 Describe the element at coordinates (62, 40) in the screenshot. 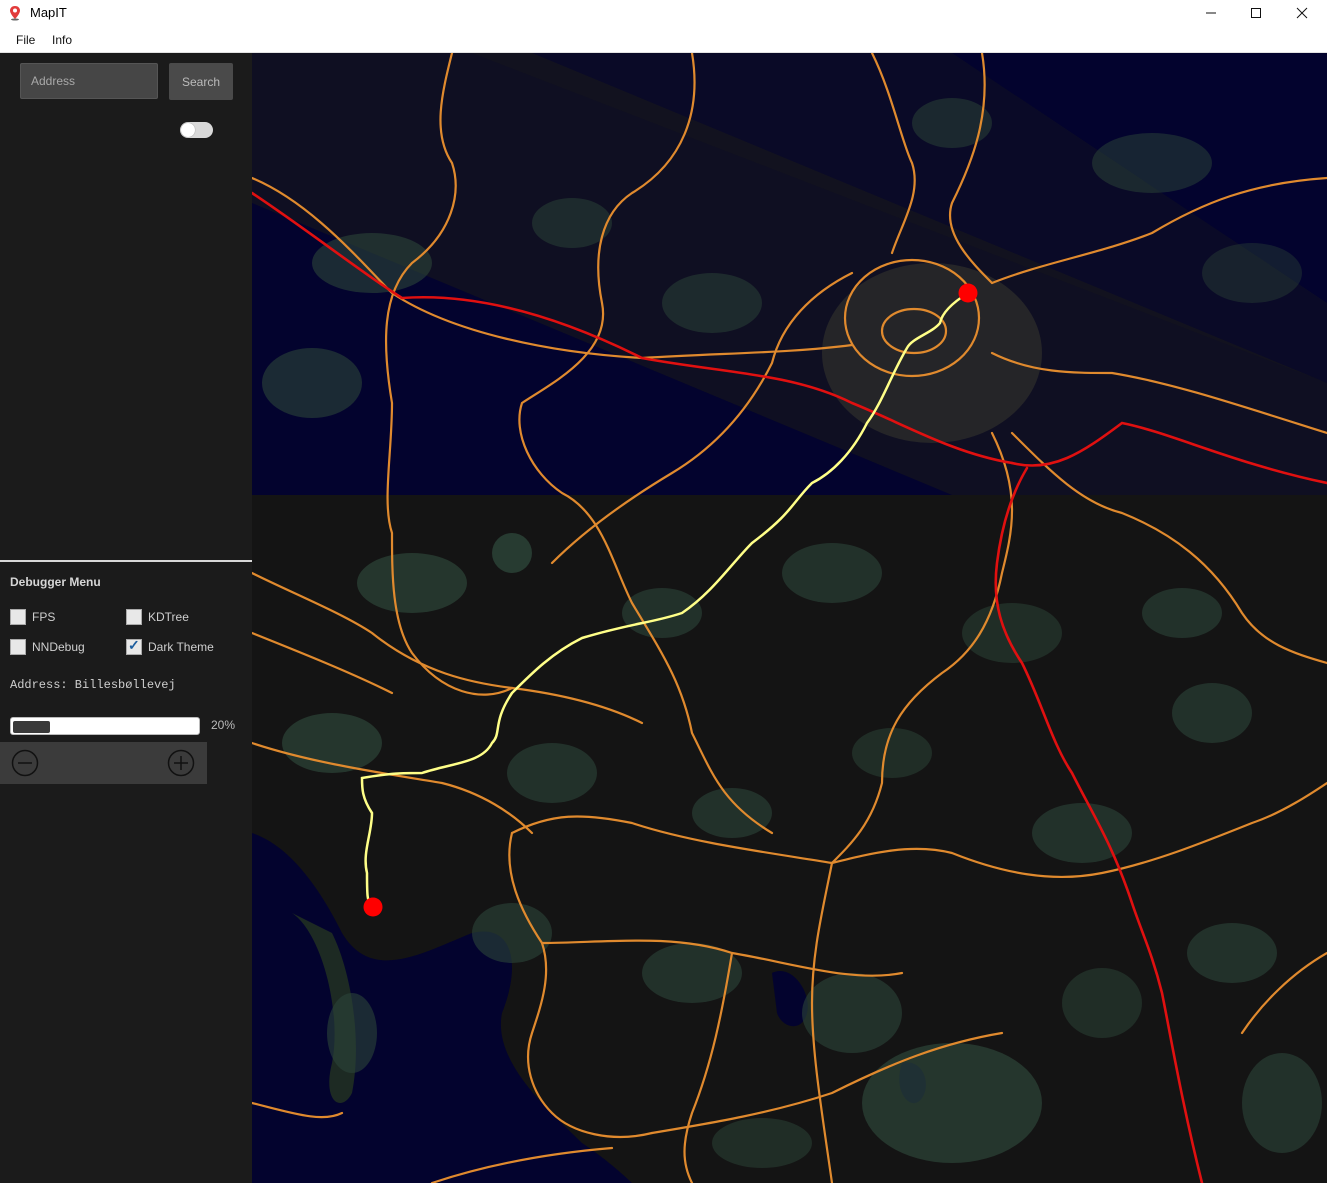

I see `menu-info: Info` at that location.